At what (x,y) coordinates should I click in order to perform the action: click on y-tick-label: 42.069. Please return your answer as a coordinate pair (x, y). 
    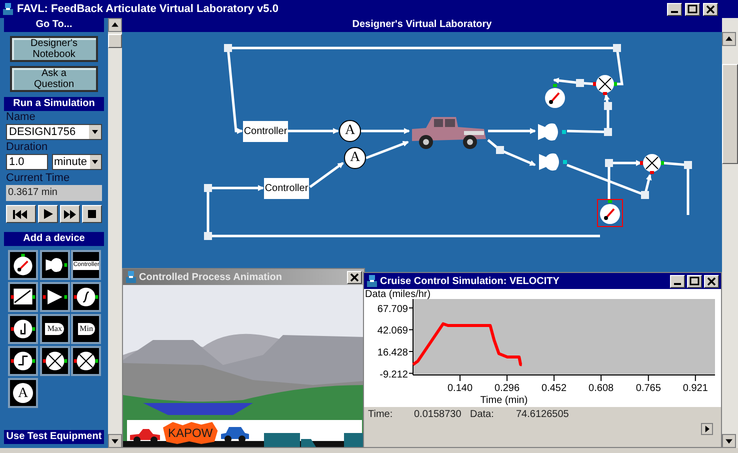
    Looking at the image, I should click on (392, 331).